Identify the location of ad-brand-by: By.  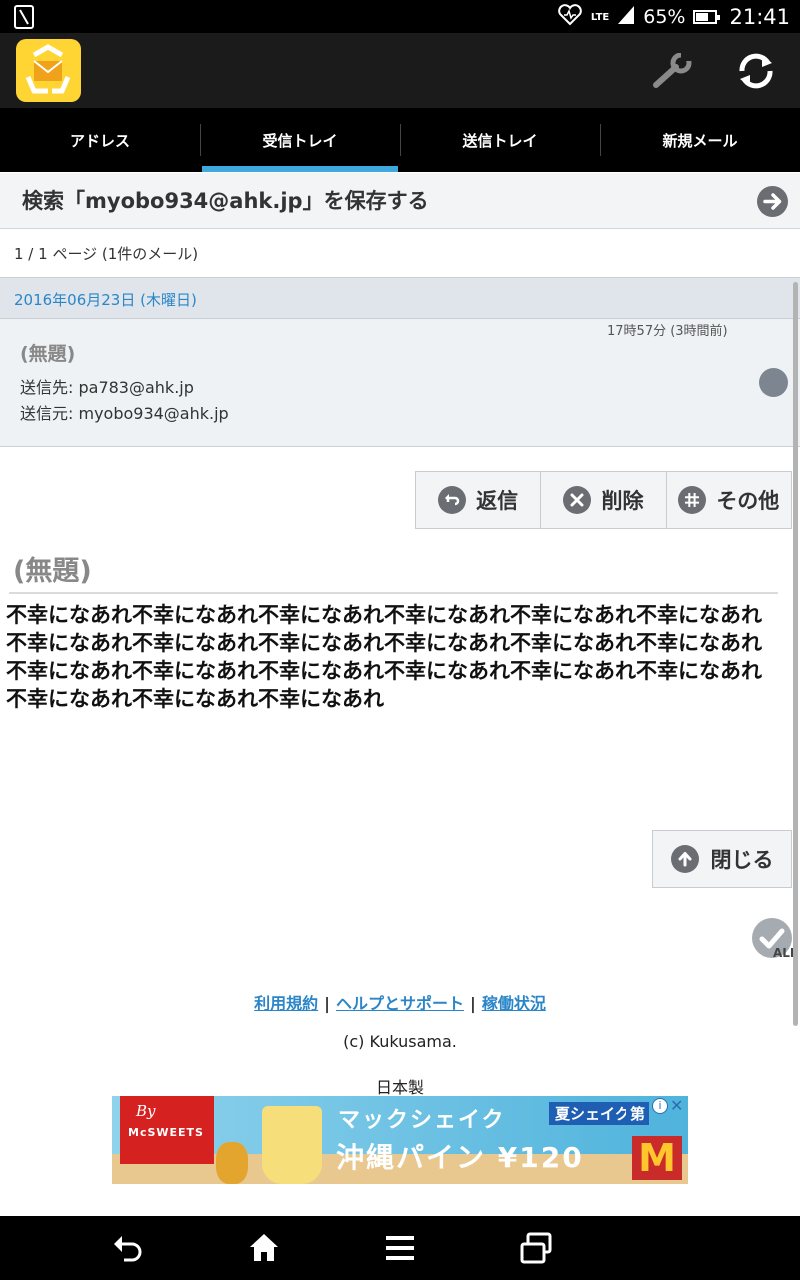
(146, 1111).